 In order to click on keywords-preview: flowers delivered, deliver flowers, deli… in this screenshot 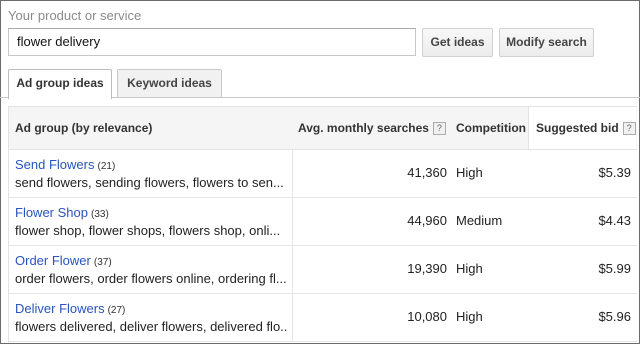, I will do `click(151, 326)`.